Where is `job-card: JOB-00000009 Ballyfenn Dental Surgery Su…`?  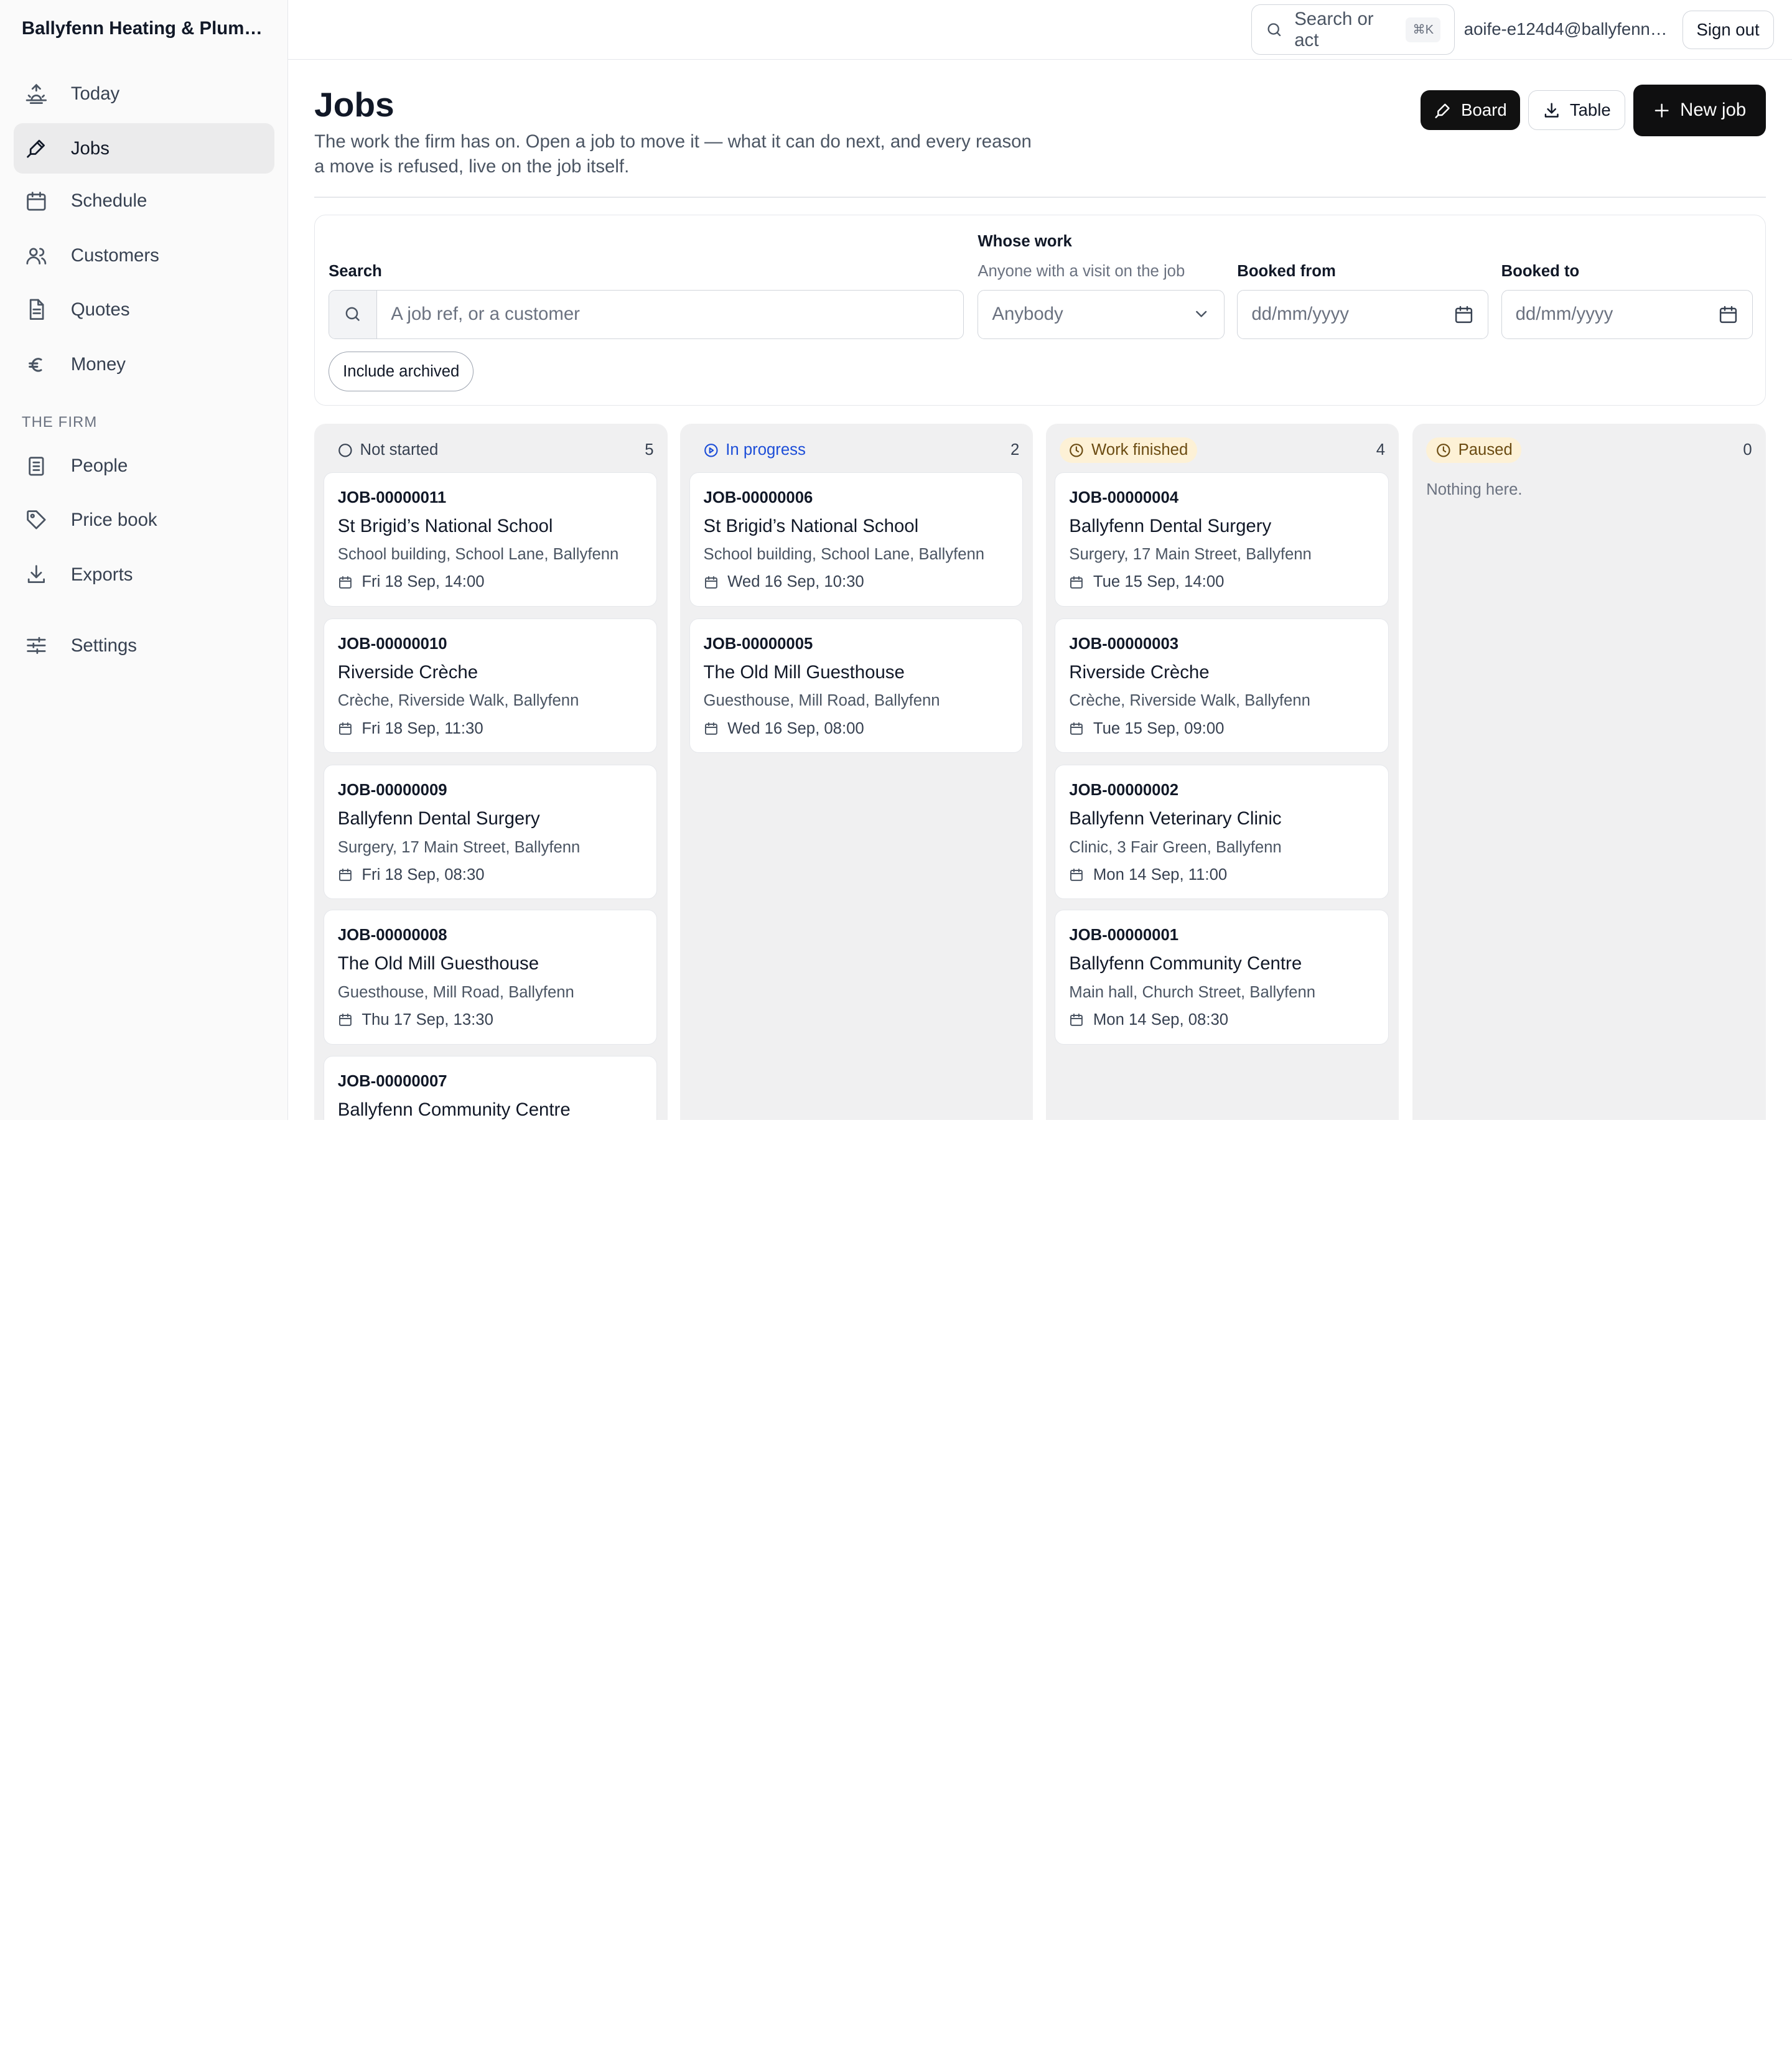 job-card: JOB-00000009 Ballyfenn Dental Surgery Su… is located at coordinates (490, 832).